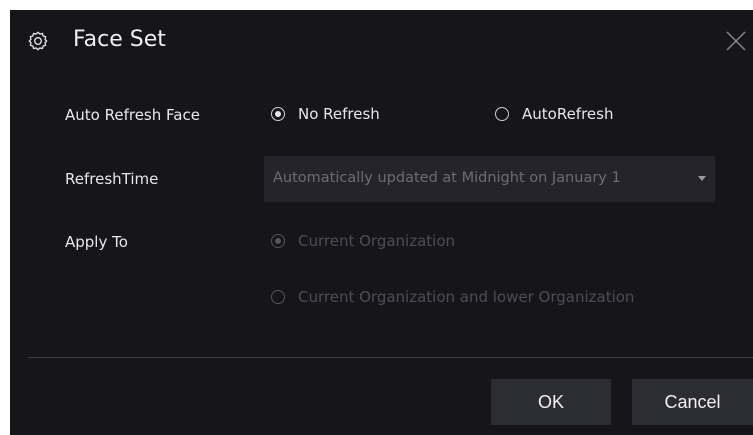 The height and width of the screenshot is (435, 753). I want to click on close-icon, so click(736, 41).